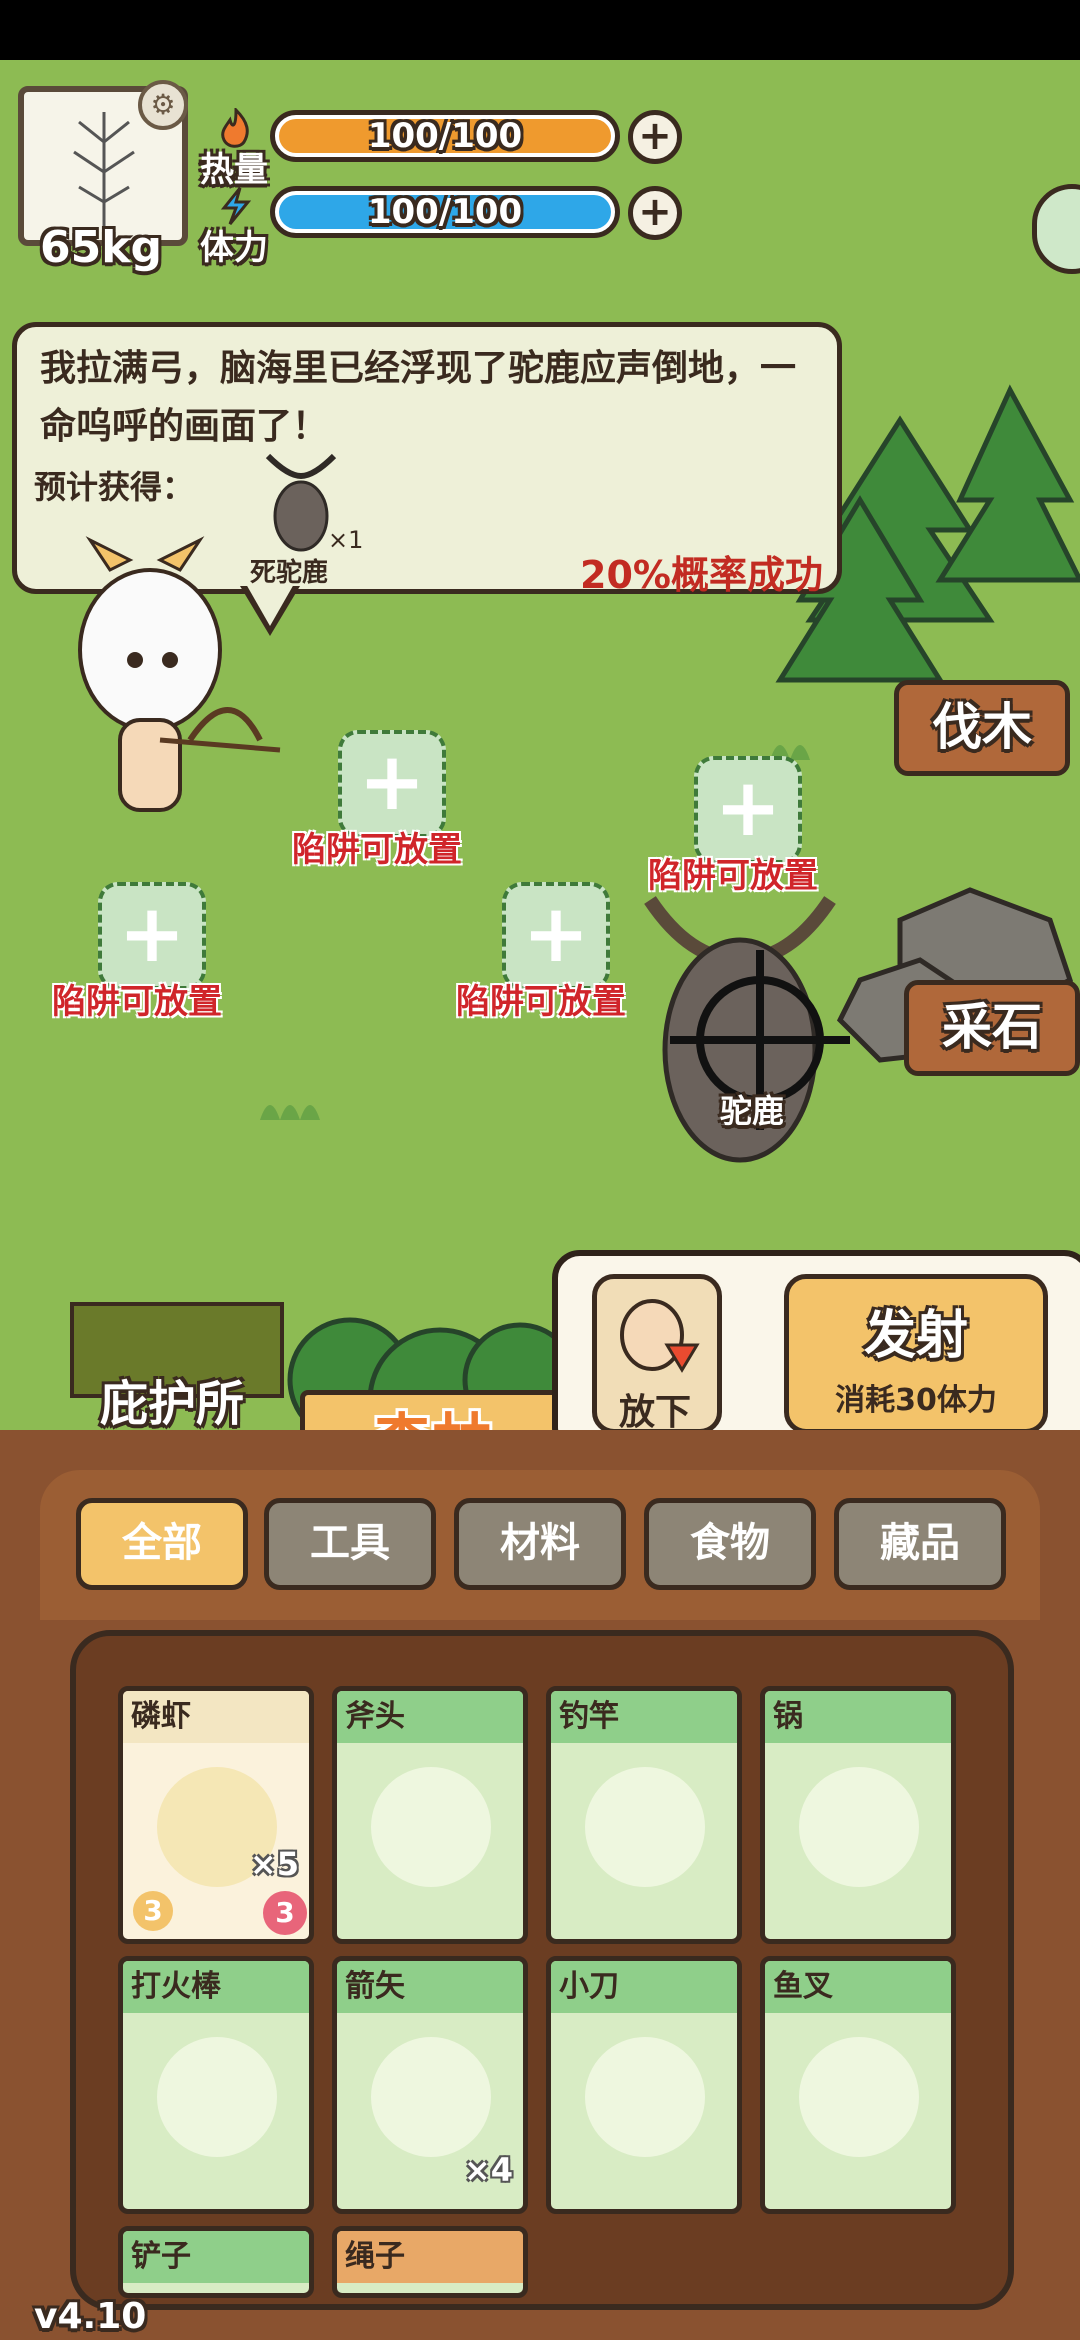  What do you see at coordinates (982, 728) in the screenshot?
I see `chop-wood-sign: 伐木` at bounding box center [982, 728].